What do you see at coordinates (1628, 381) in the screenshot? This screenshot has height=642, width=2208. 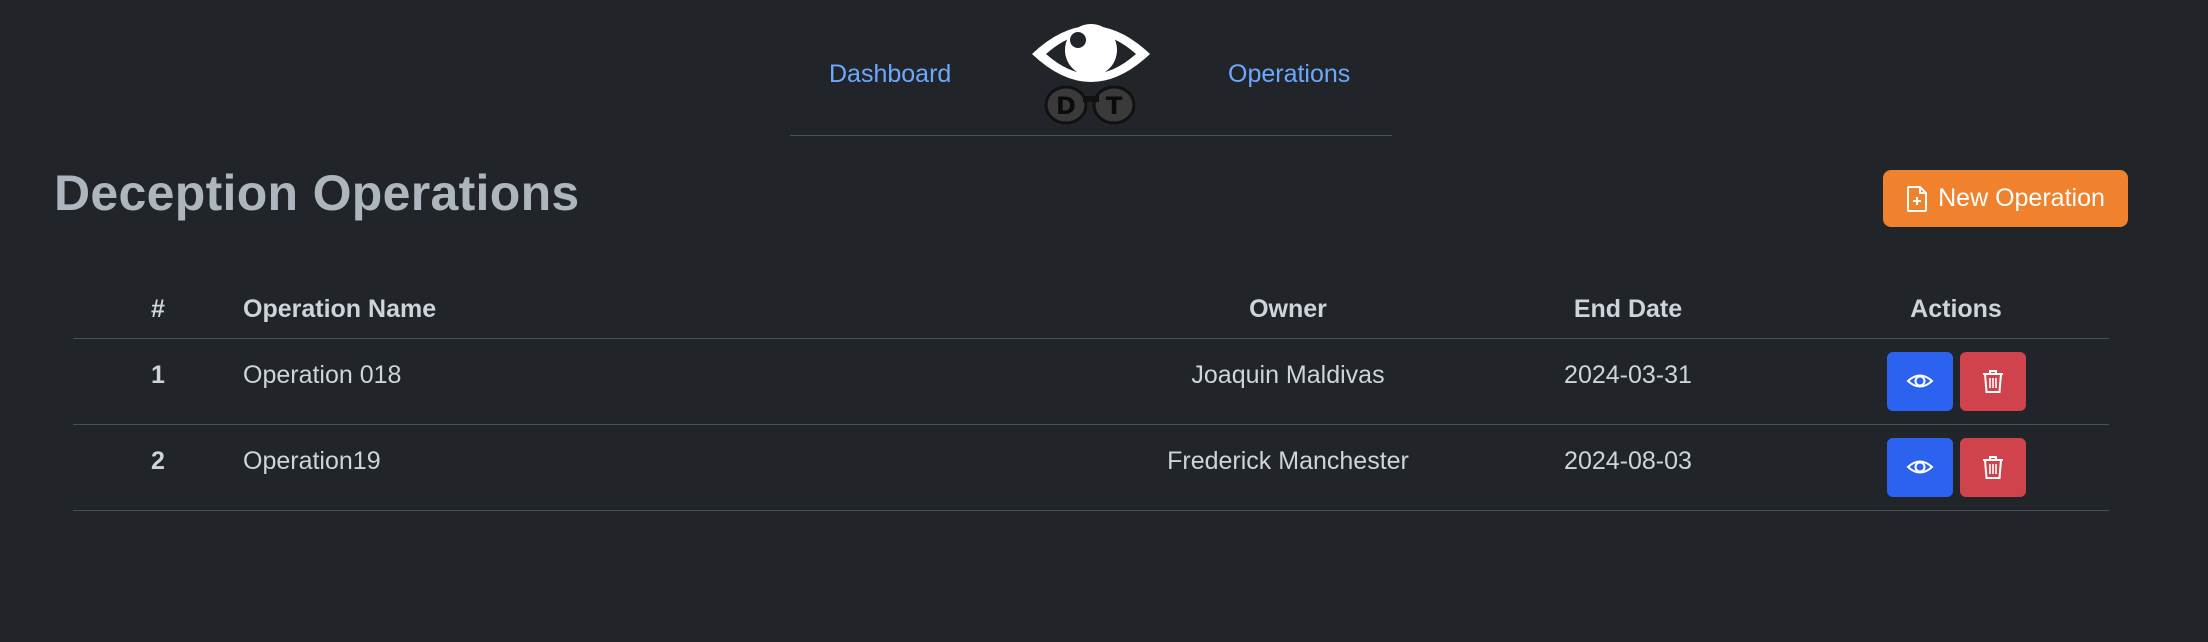 I see `operation-end-date: 2024-03-31` at bounding box center [1628, 381].